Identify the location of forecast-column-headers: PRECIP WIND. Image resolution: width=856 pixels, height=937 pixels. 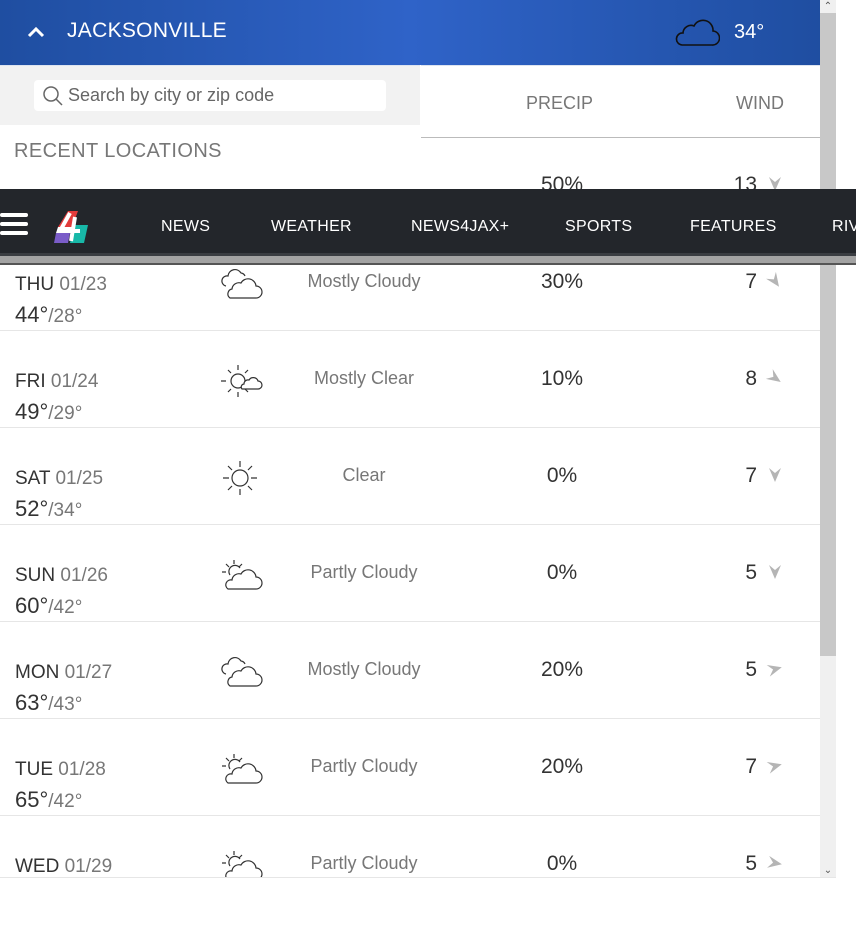
(620, 101).